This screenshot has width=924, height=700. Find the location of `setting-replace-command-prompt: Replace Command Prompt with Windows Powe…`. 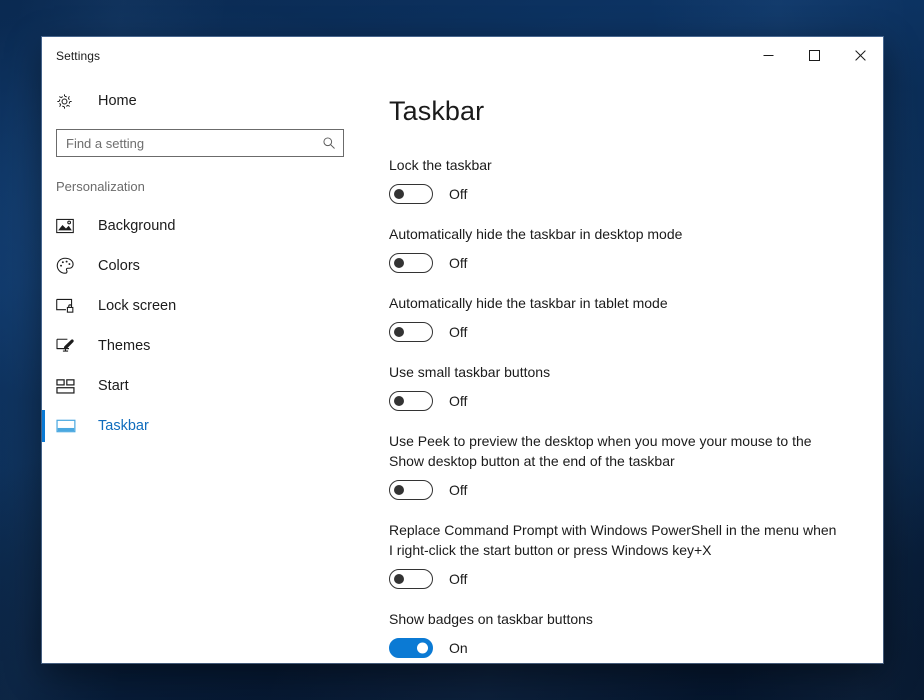

setting-replace-command-prompt: Replace Command Prompt with Windows Powe… is located at coordinates (636, 554).